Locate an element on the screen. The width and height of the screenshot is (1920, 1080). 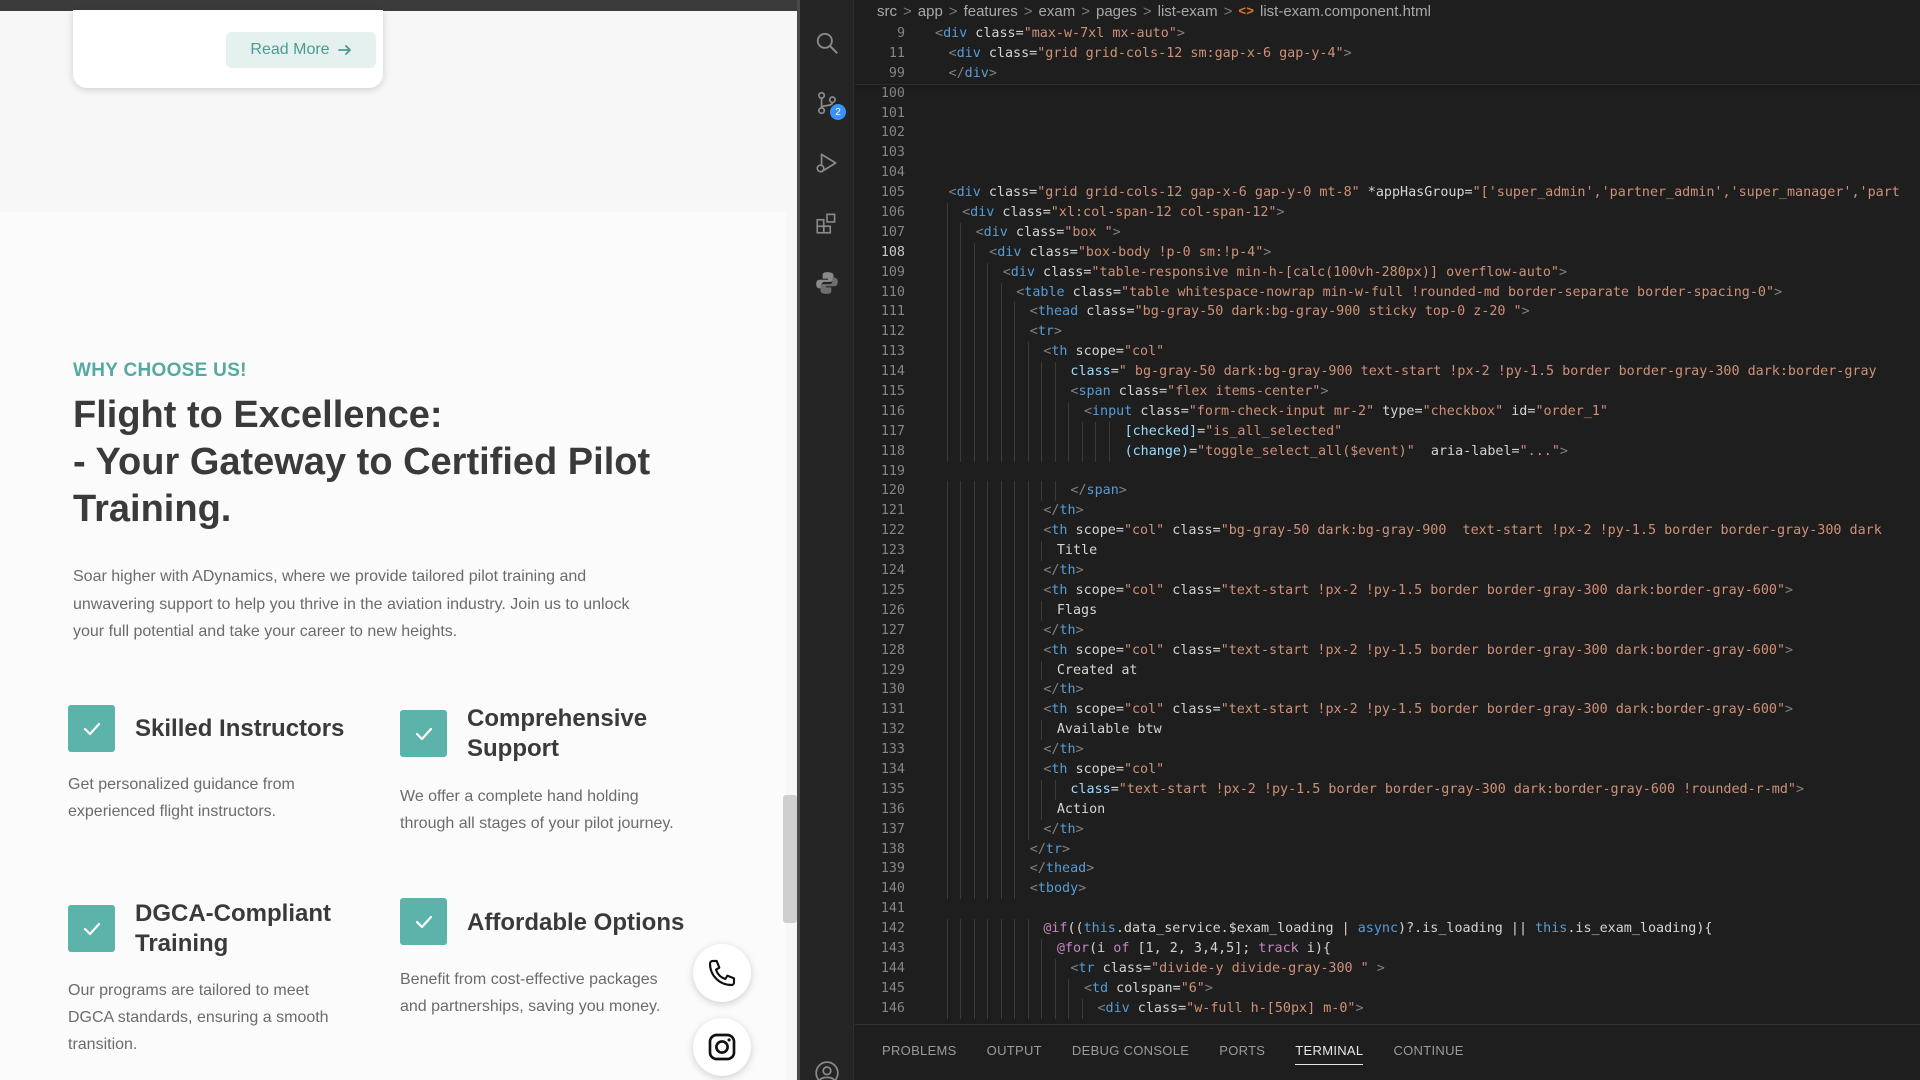
run-debug-icon is located at coordinates (827, 163).